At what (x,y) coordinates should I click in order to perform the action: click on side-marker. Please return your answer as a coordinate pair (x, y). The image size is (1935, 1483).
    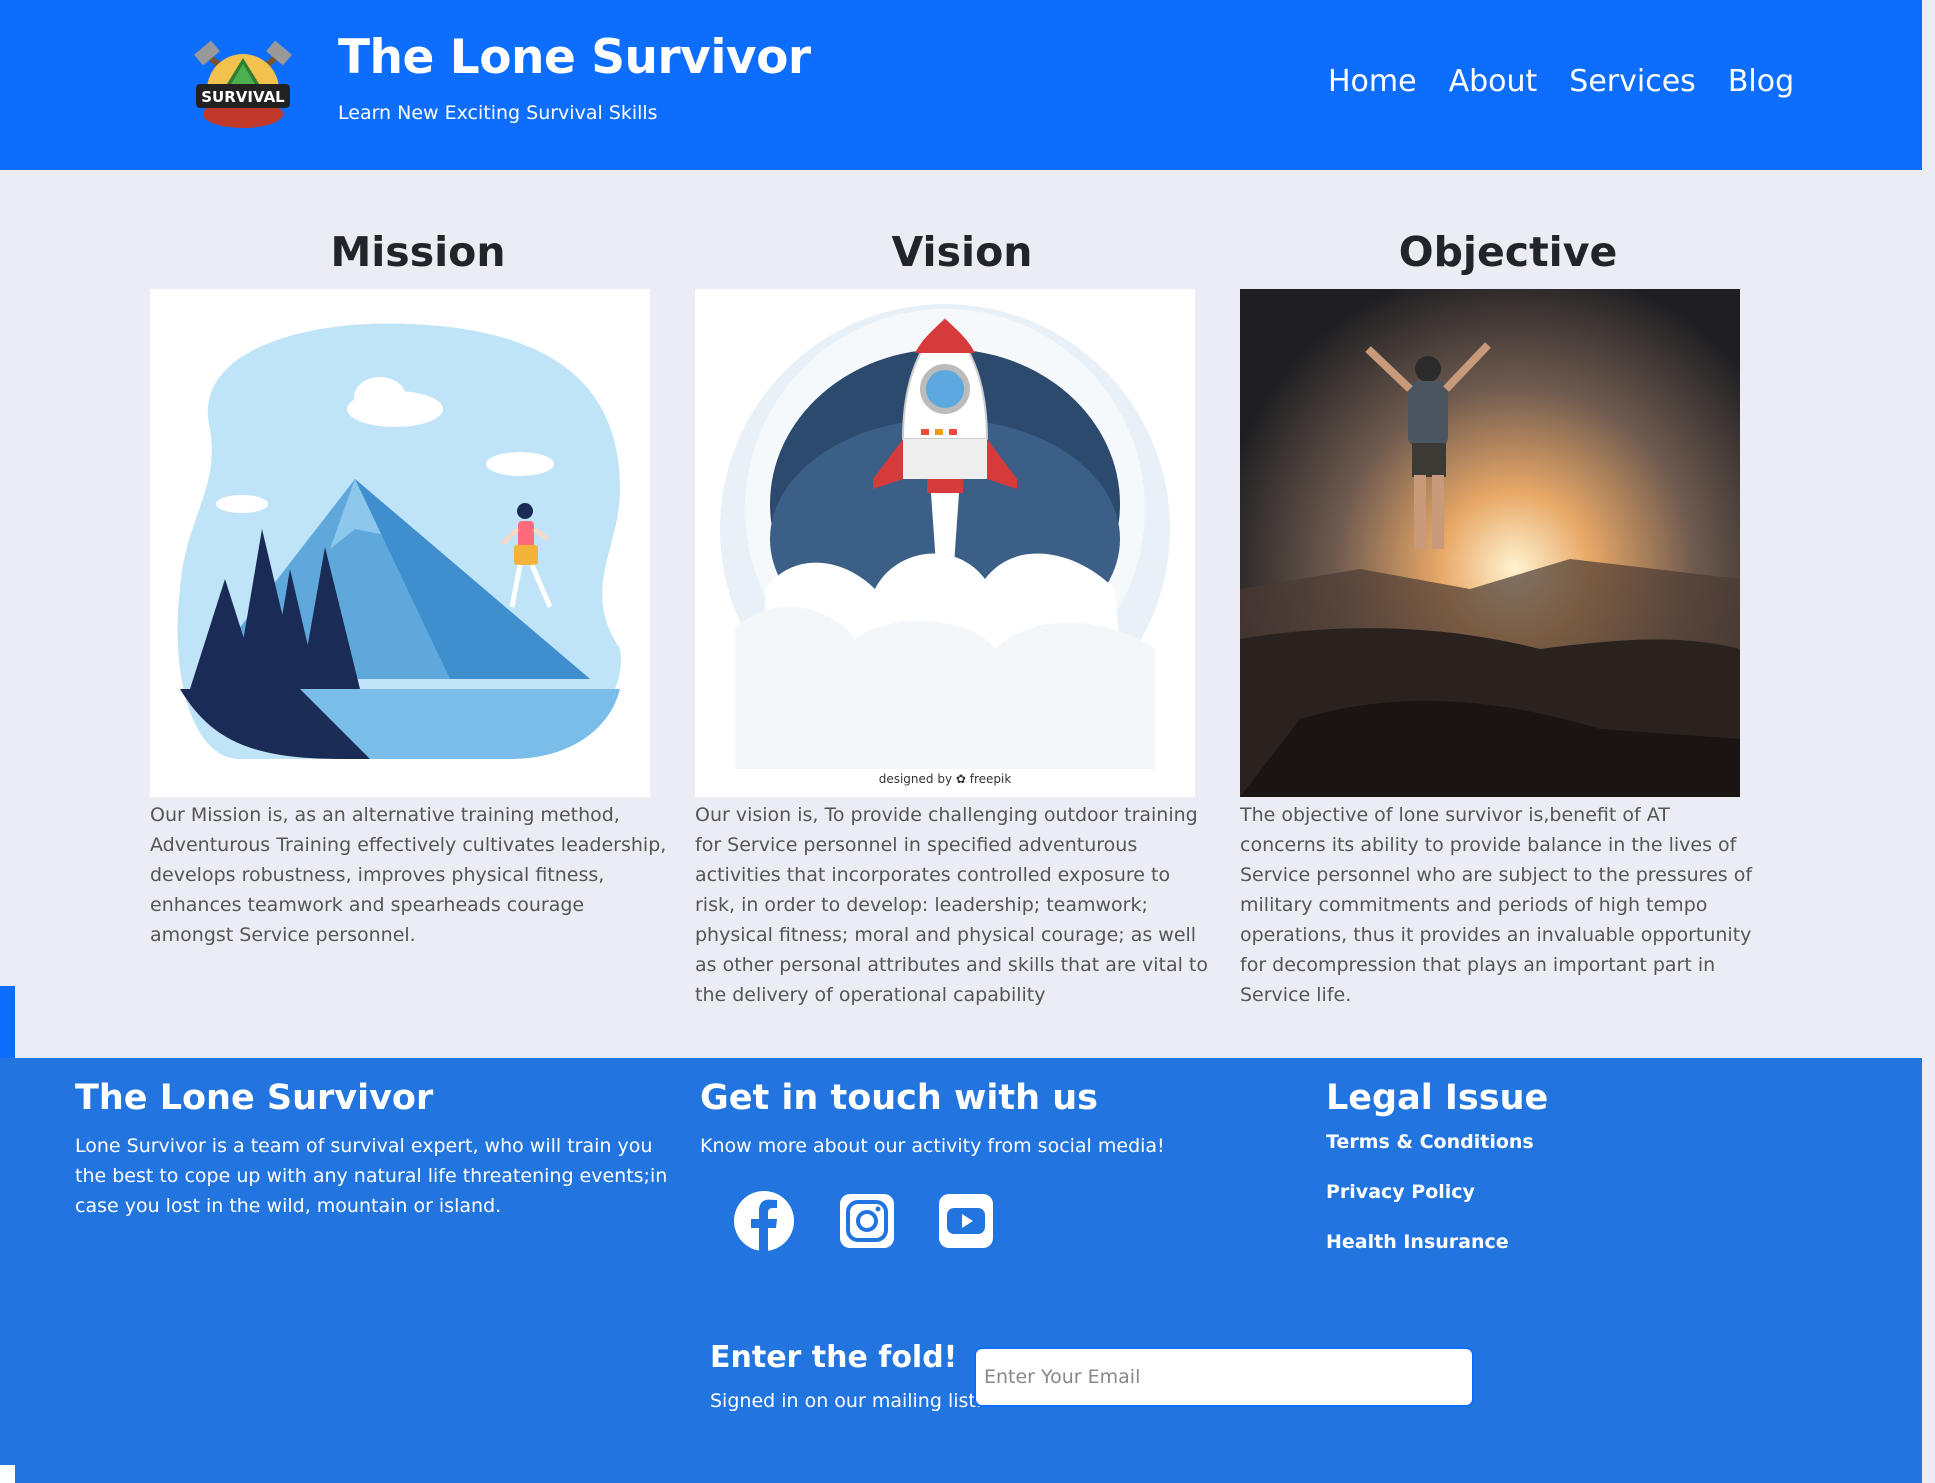
    Looking at the image, I should click on (7, 1022).